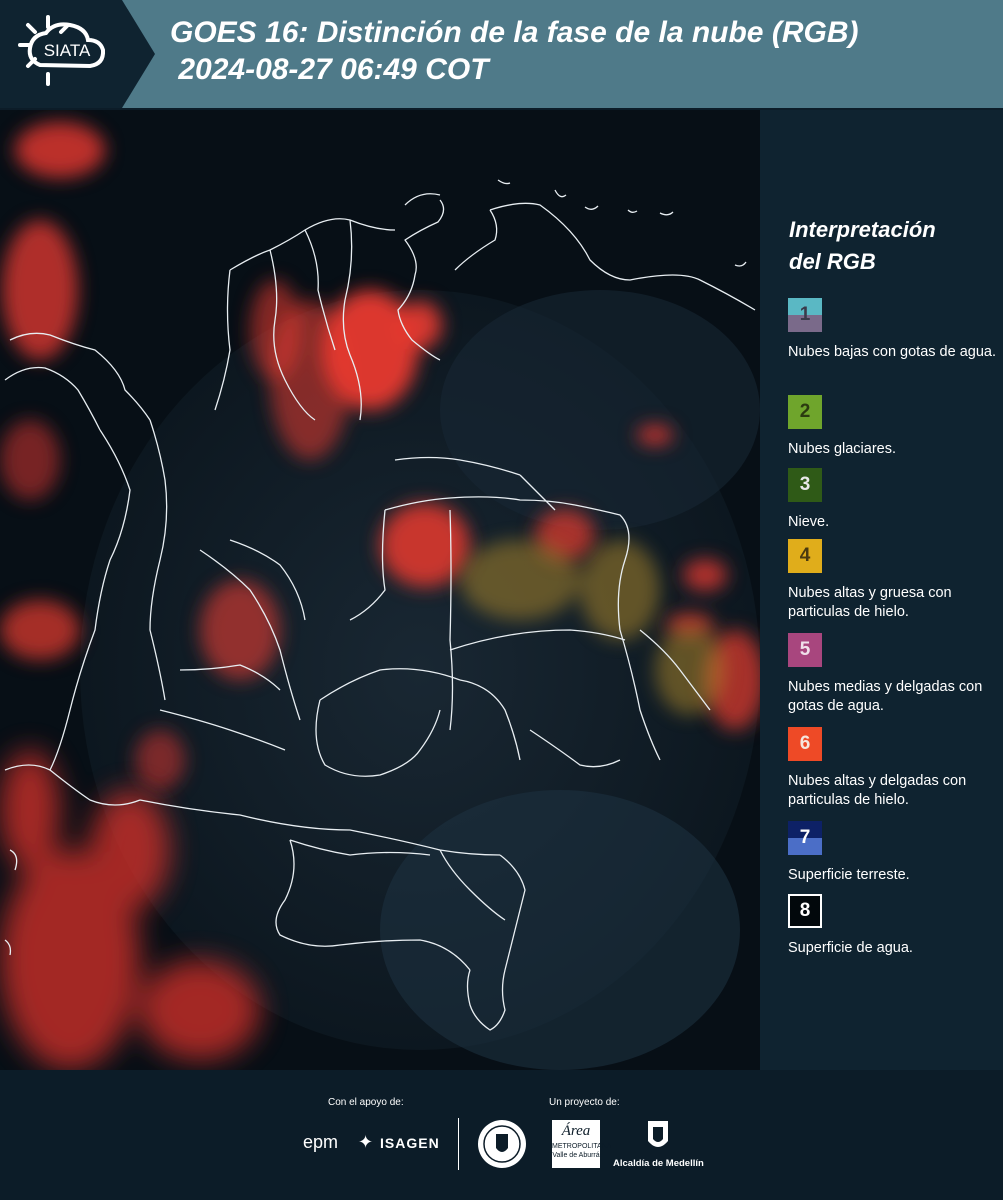 This screenshot has height=1200, width=1003. I want to click on legend-item-2: 2 Nubes glaciares., so click(895, 427).